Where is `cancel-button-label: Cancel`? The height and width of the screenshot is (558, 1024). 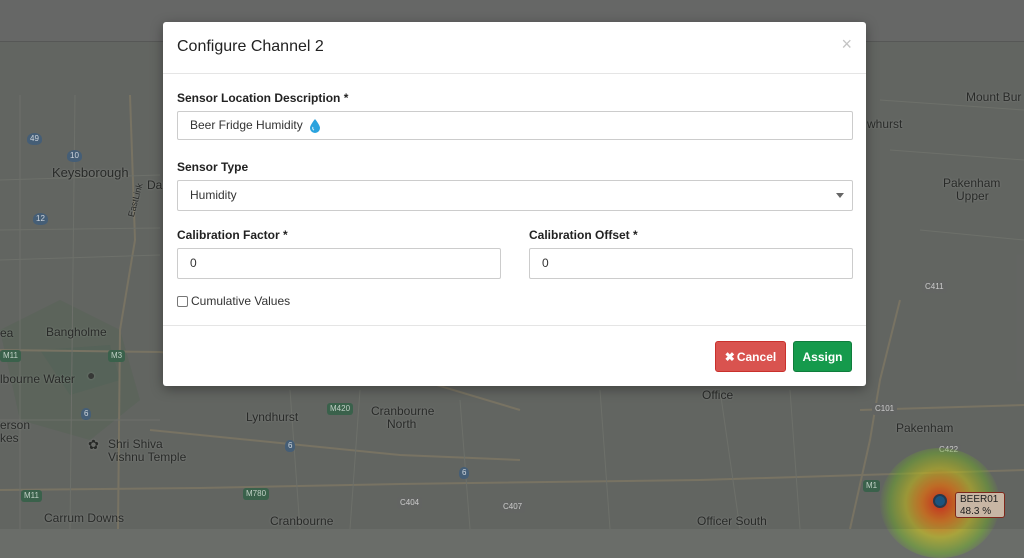 cancel-button-label: Cancel is located at coordinates (756, 357).